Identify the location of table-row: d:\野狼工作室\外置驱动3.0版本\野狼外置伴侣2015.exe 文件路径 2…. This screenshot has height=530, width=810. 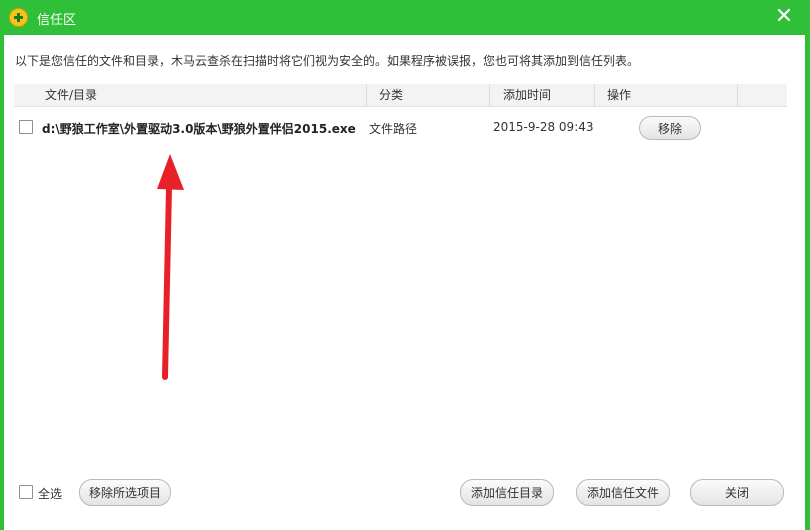
(400, 127).